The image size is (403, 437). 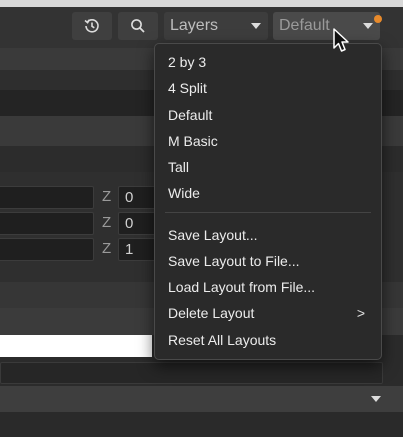 I want to click on layout-select: Default, so click(x=326, y=26).